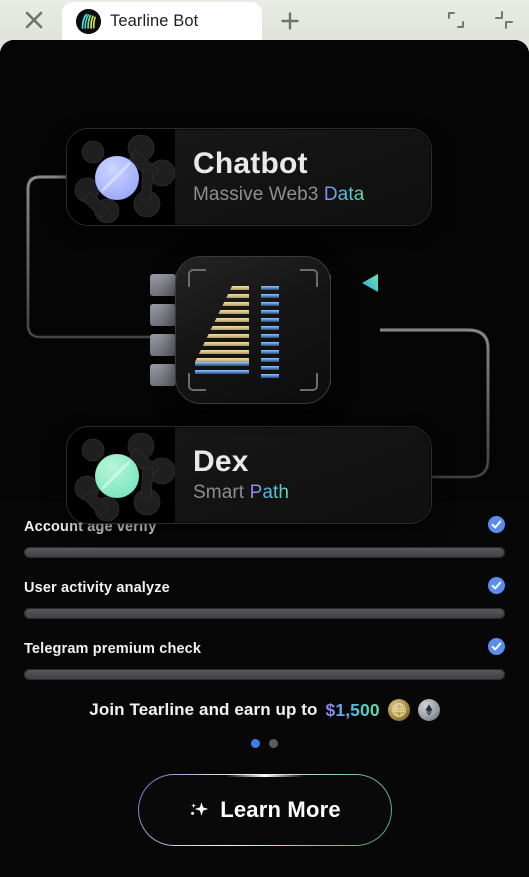 The image size is (529, 877). I want to click on gold-coin-icon, so click(398, 710).